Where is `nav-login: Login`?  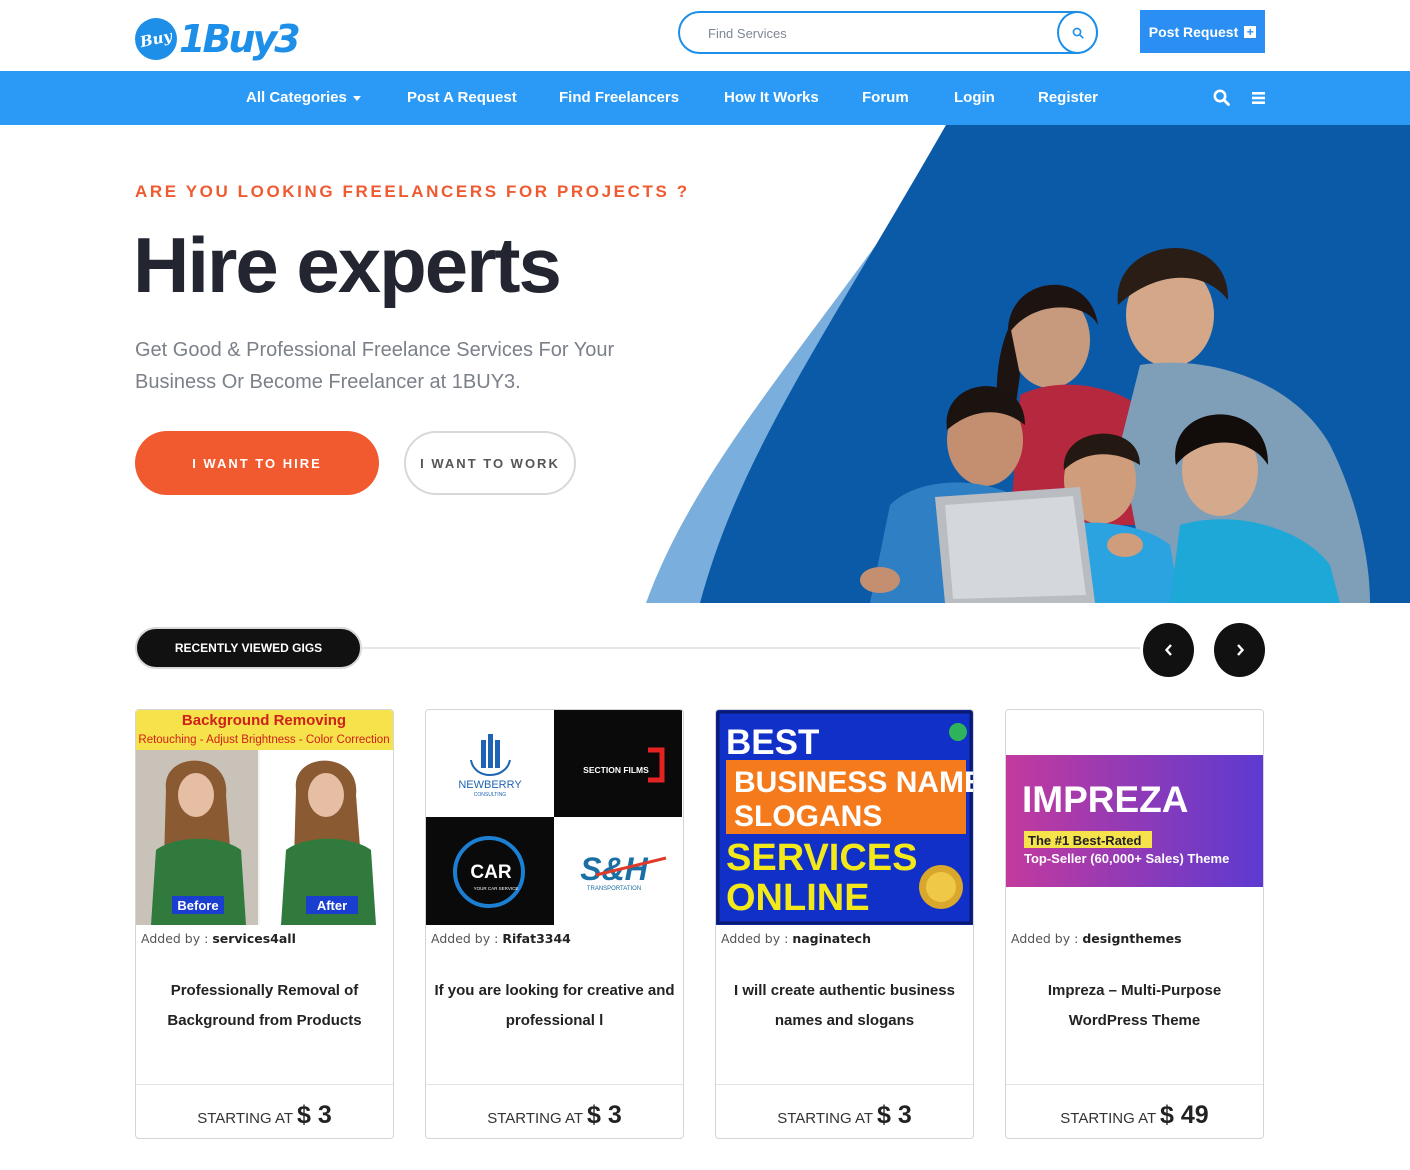
nav-login: Login is located at coordinates (974, 98).